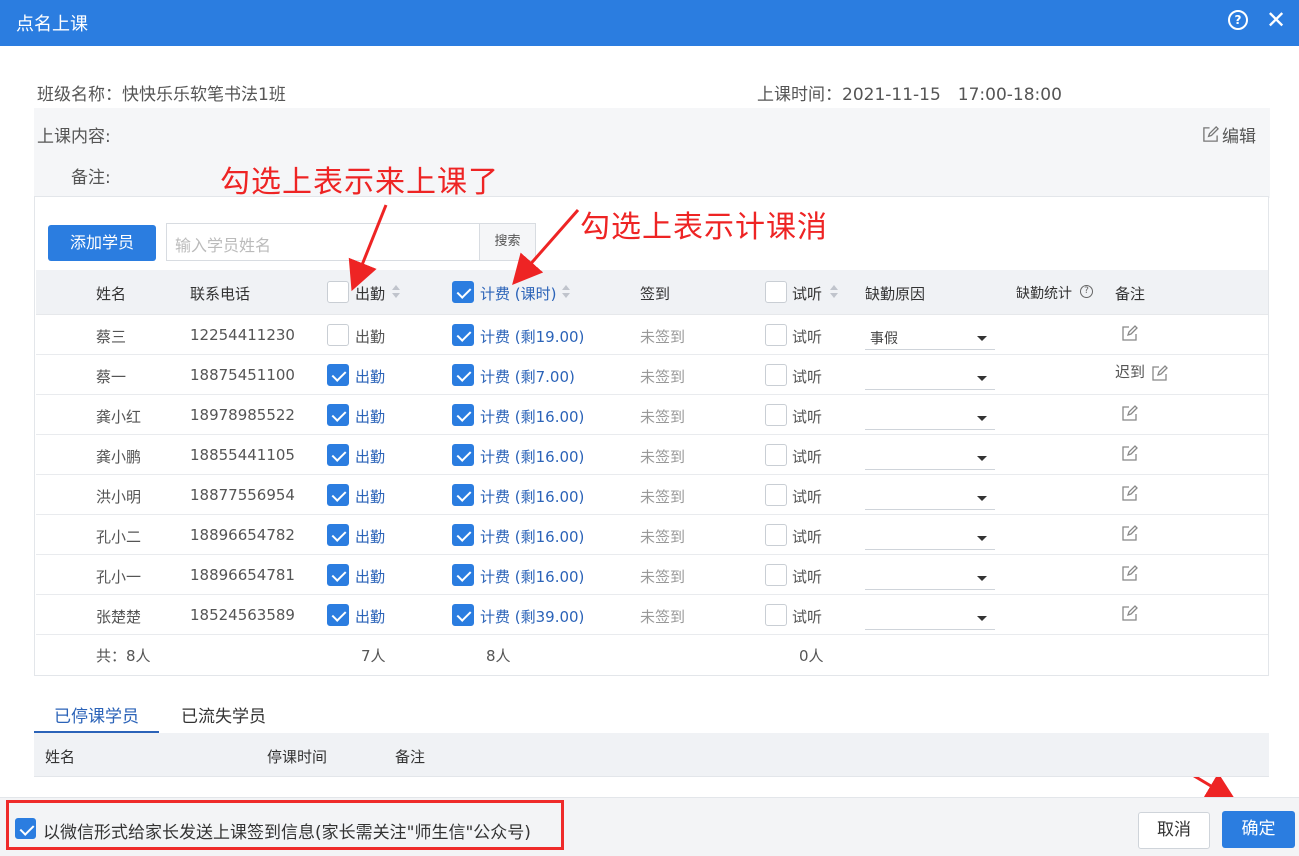 The image size is (1299, 856). Describe the element at coordinates (1044, 294) in the screenshot. I see `header-absent-stats: 缺勤统计` at that location.